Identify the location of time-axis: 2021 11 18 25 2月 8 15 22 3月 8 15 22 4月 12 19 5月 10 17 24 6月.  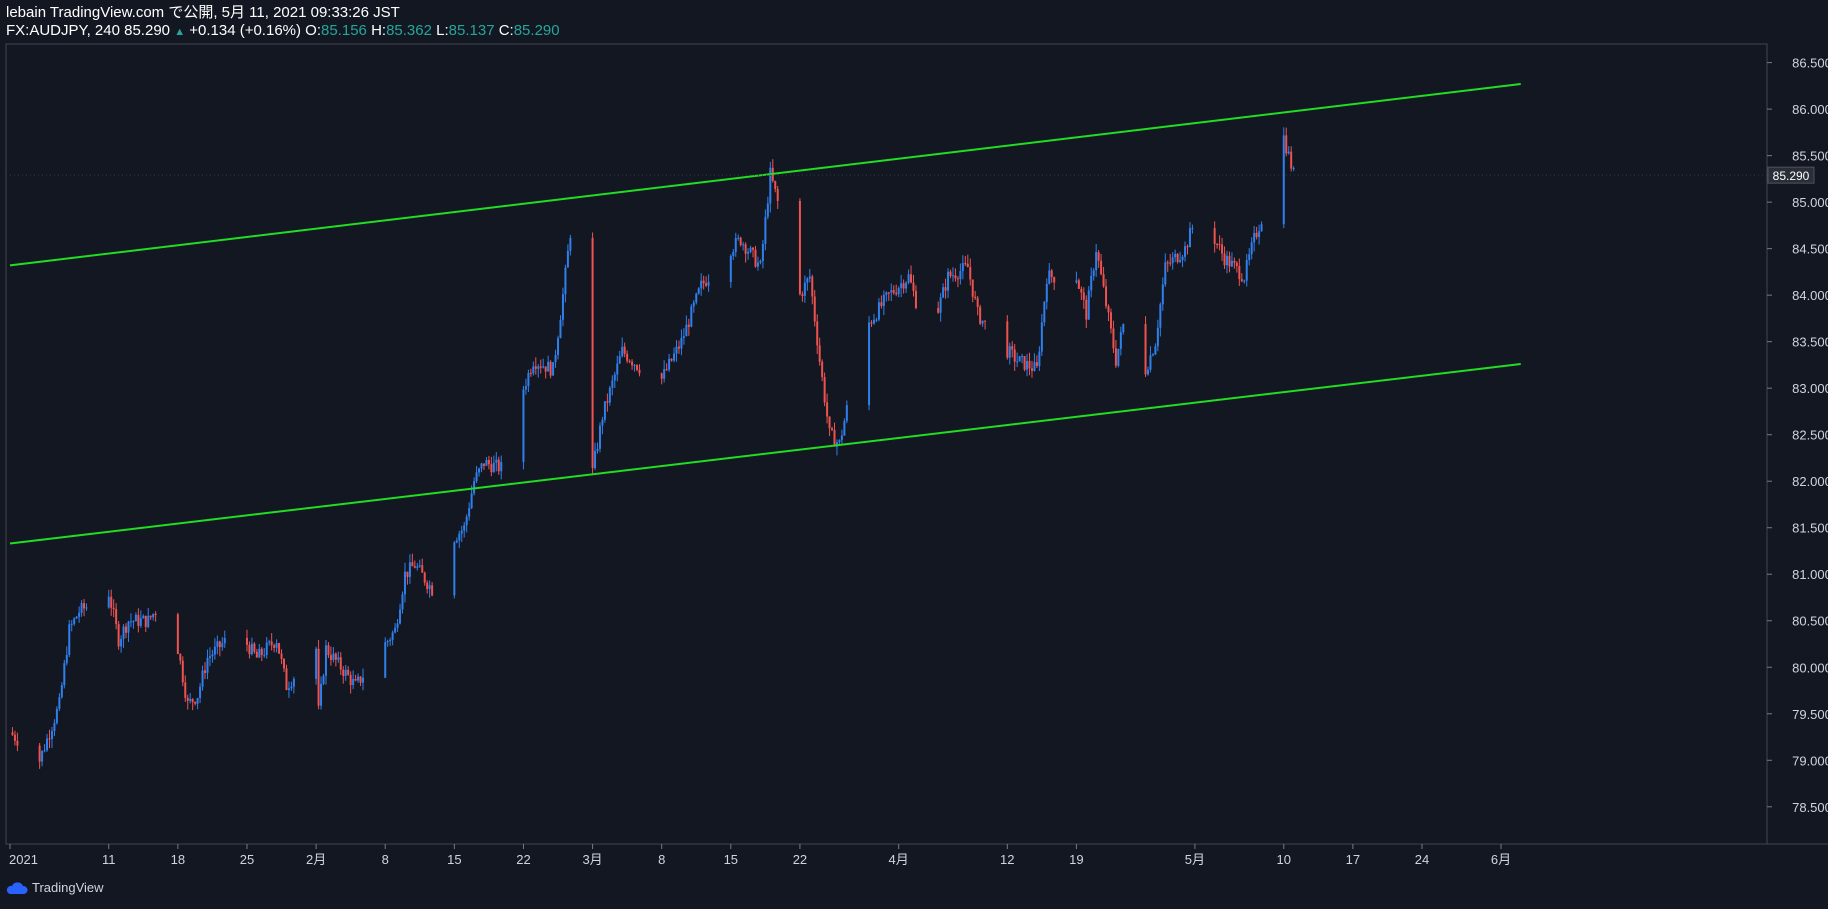
(760, 855).